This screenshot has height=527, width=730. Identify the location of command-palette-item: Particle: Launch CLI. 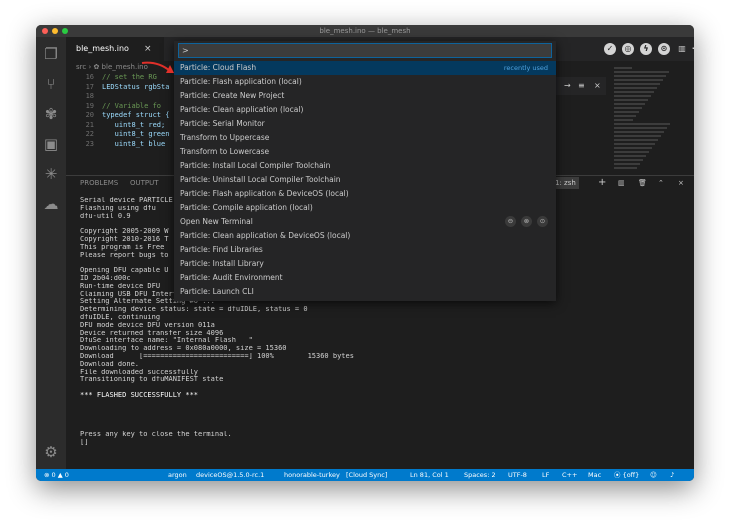
(365, 292).